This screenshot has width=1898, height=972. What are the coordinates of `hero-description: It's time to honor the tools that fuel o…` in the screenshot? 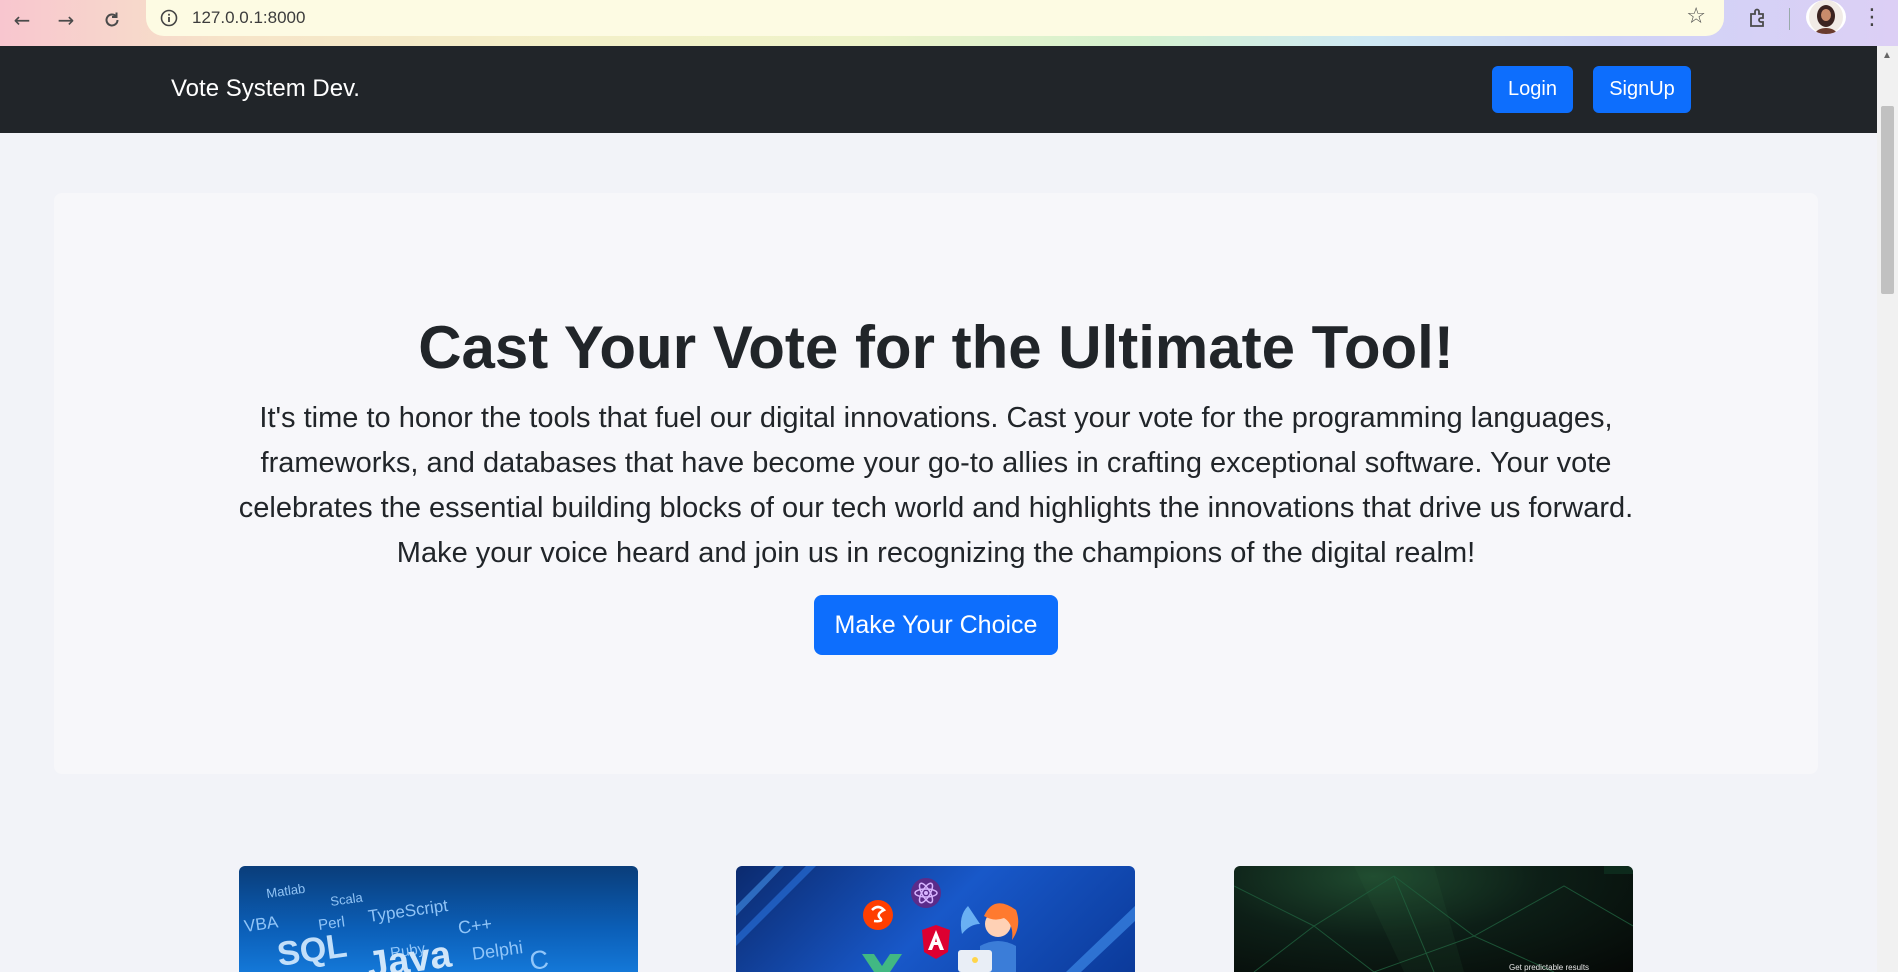 It's located at (936, 485).